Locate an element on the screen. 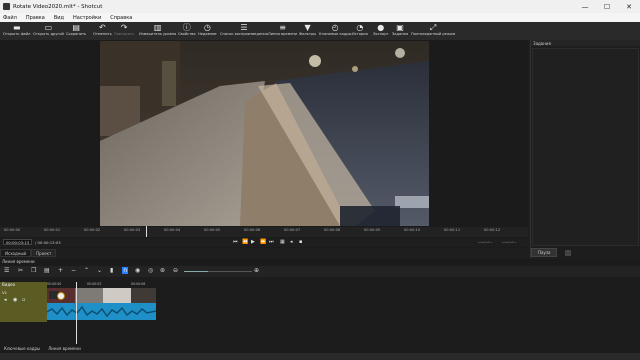  fullscreen-button: ⤢ Полноэкранный режим is located at coordinates (433, 31).